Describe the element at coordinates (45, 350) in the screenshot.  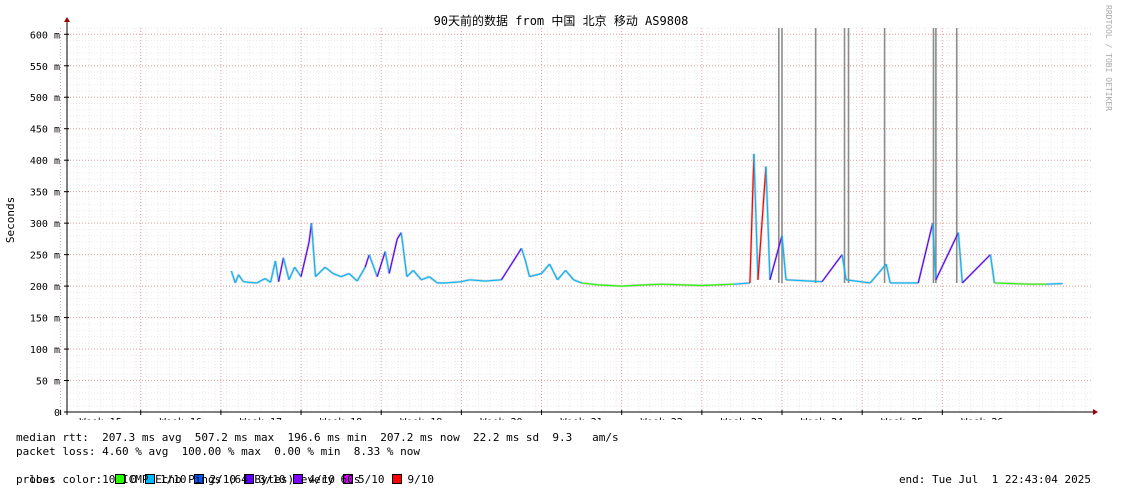
I see `y-tick-label: 100 m` at that location.